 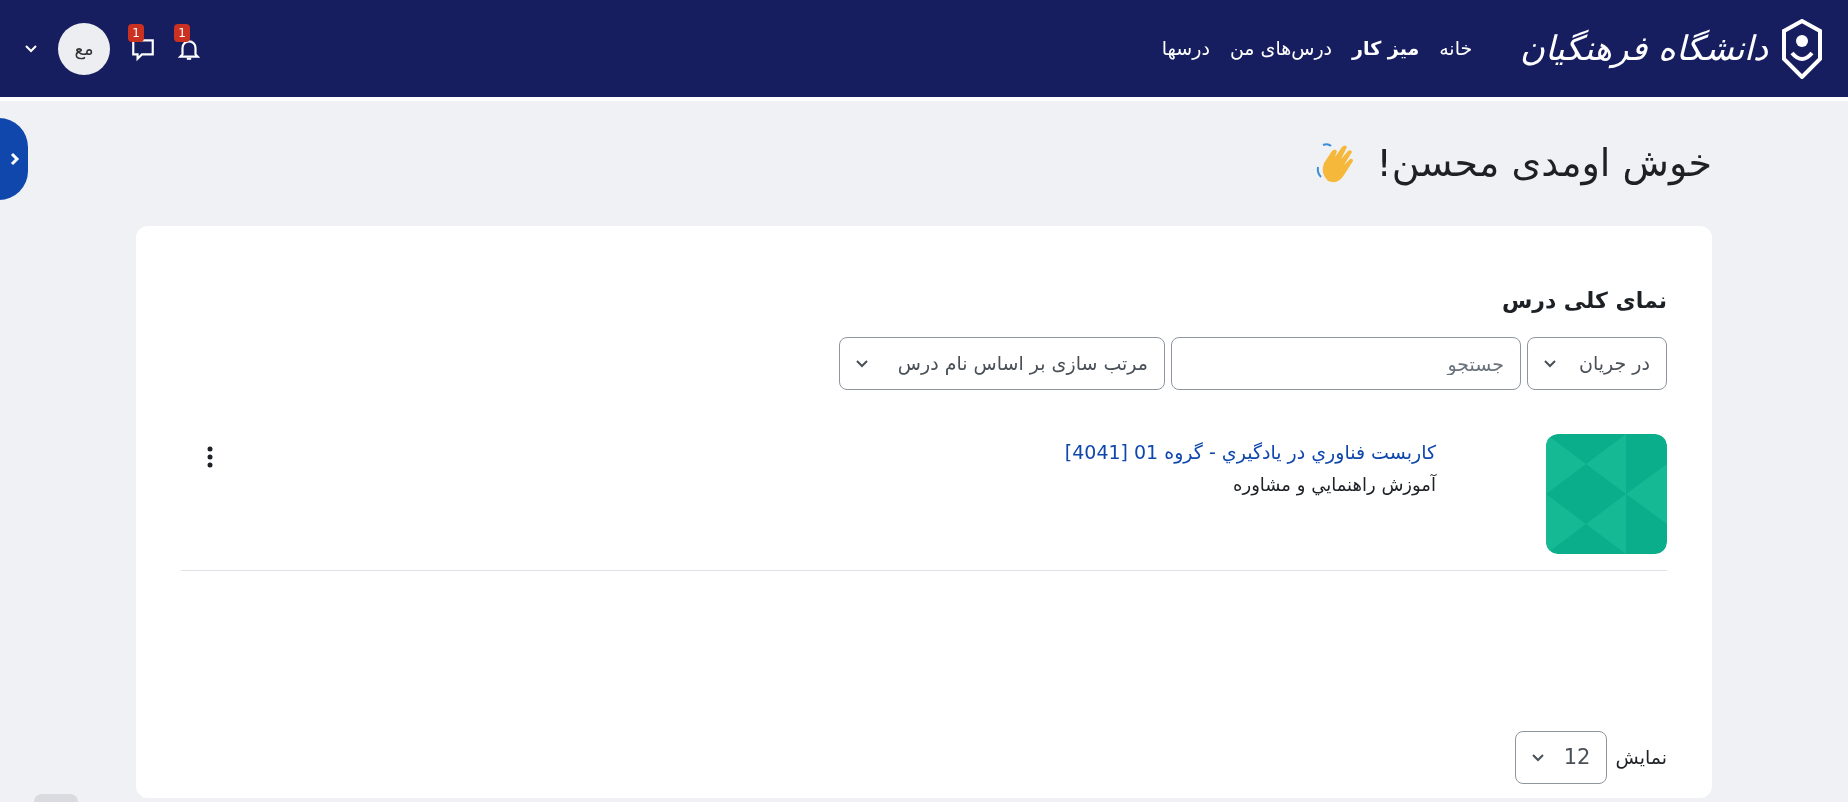 I want to click on search-field: جستجو, so click(x=1346, y=363).